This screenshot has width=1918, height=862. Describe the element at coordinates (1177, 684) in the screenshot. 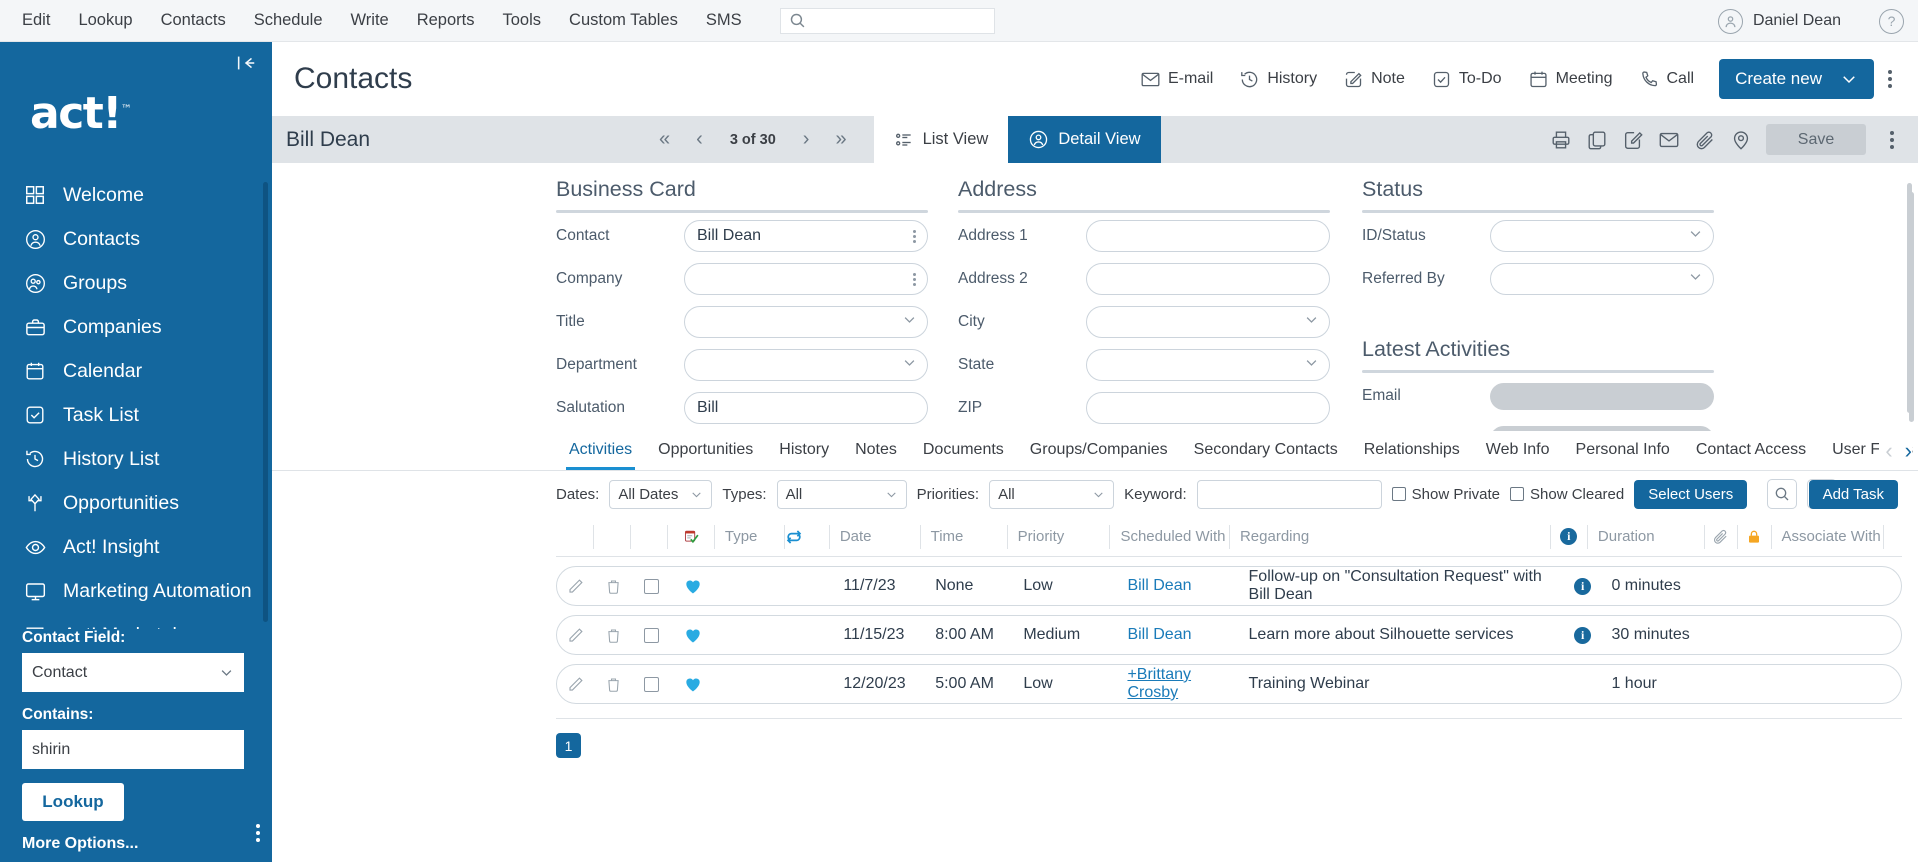

I see `row-scheduled-with: +Brittany Crosby` at that location.